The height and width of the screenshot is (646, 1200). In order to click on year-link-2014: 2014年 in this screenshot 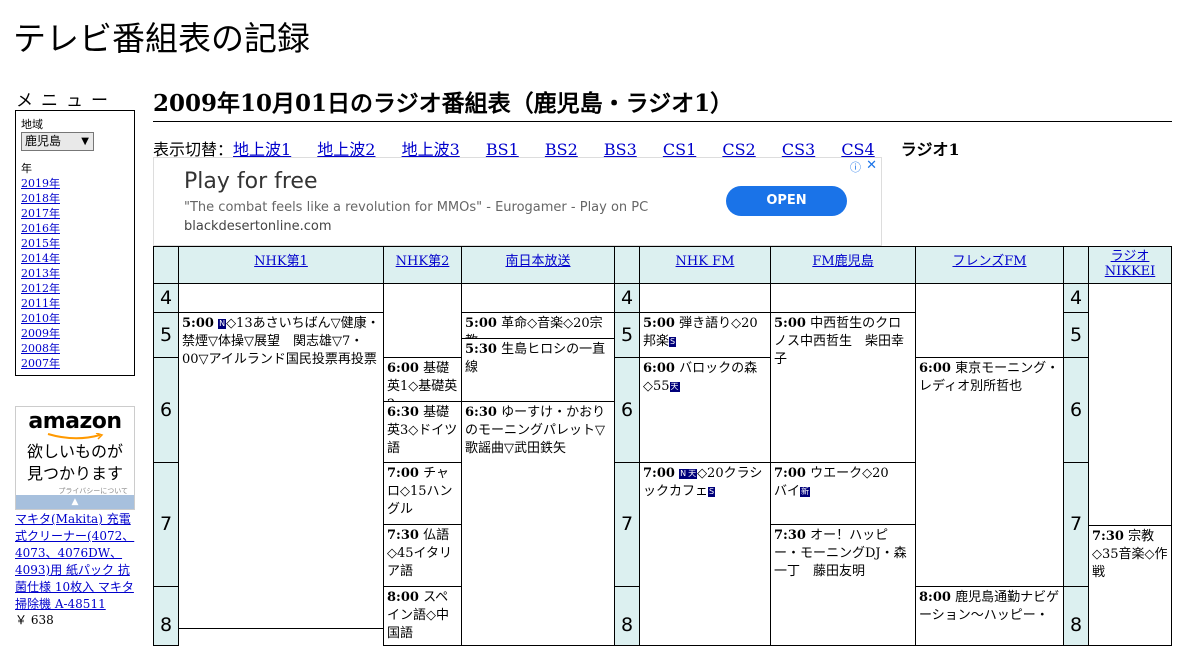, I will do `click(40, 258)`.